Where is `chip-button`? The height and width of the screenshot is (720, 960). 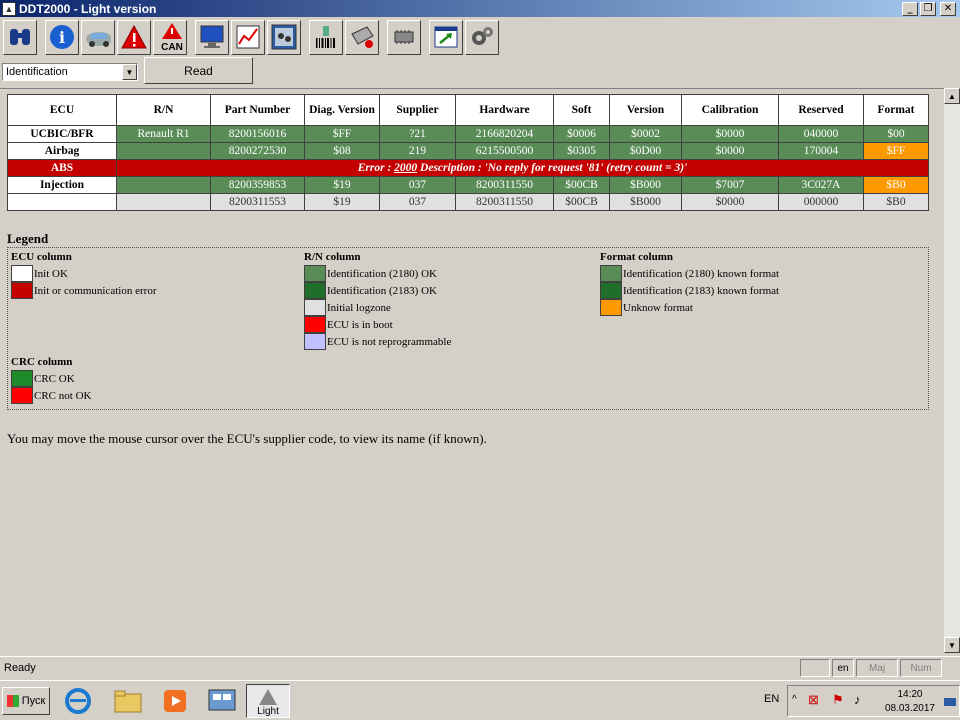 chip-button is located at coordinates (404, 37).